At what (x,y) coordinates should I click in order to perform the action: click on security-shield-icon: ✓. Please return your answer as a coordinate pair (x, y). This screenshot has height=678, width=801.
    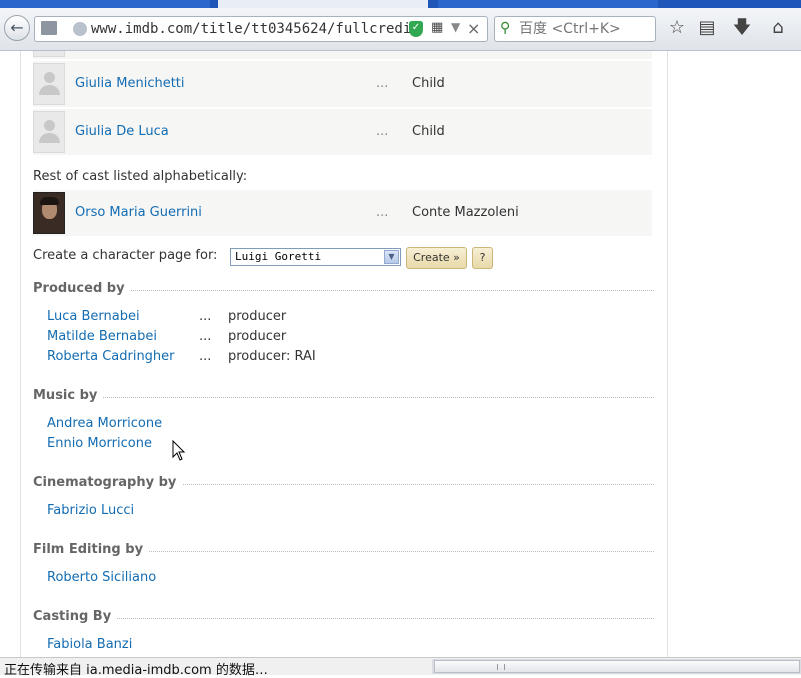
    Looking at the image, I should click on (416, 29).